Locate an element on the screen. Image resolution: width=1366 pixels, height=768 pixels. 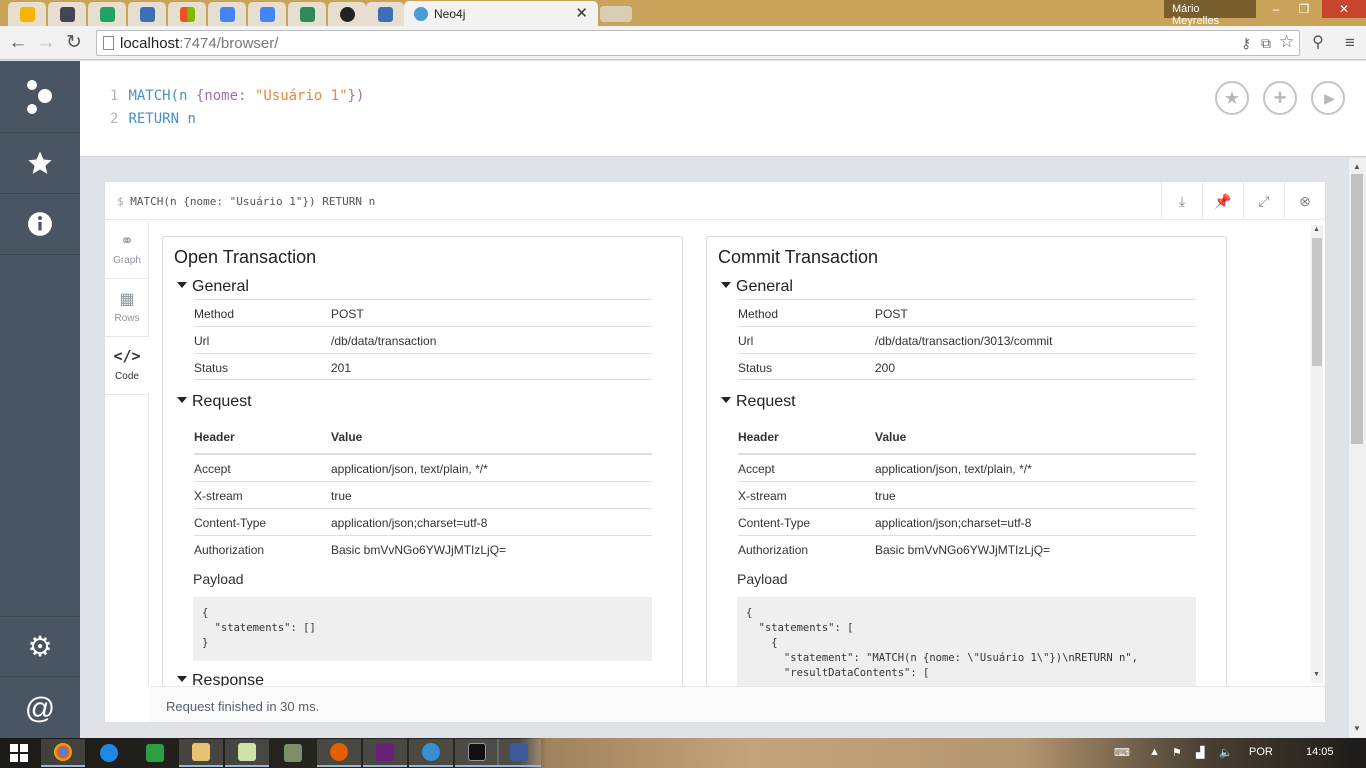
keep-icon is located at coordinates (27, 14).